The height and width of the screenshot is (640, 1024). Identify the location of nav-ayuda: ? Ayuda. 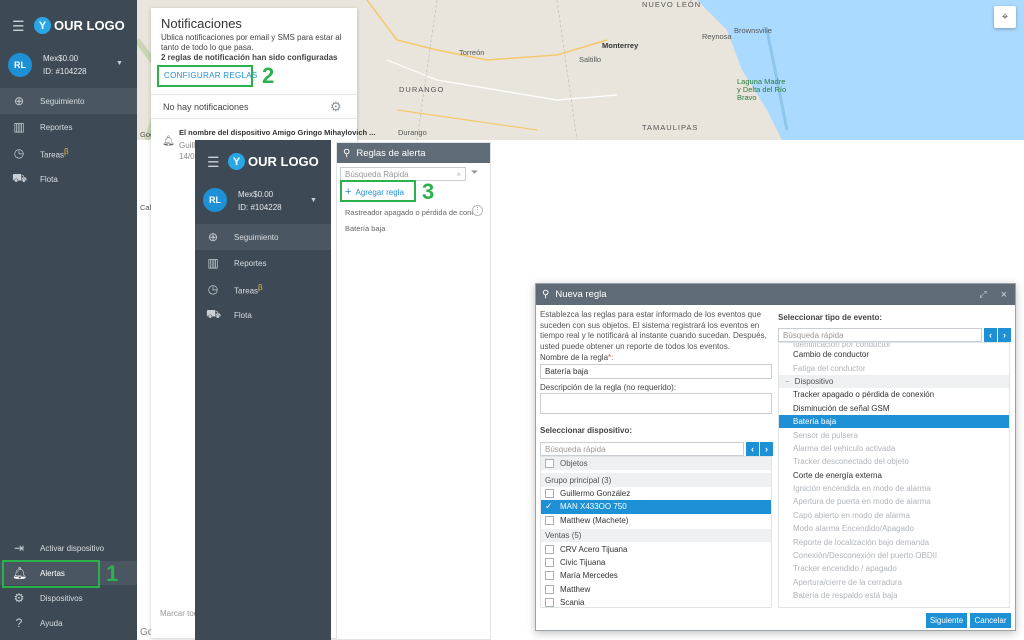
(68, 623).